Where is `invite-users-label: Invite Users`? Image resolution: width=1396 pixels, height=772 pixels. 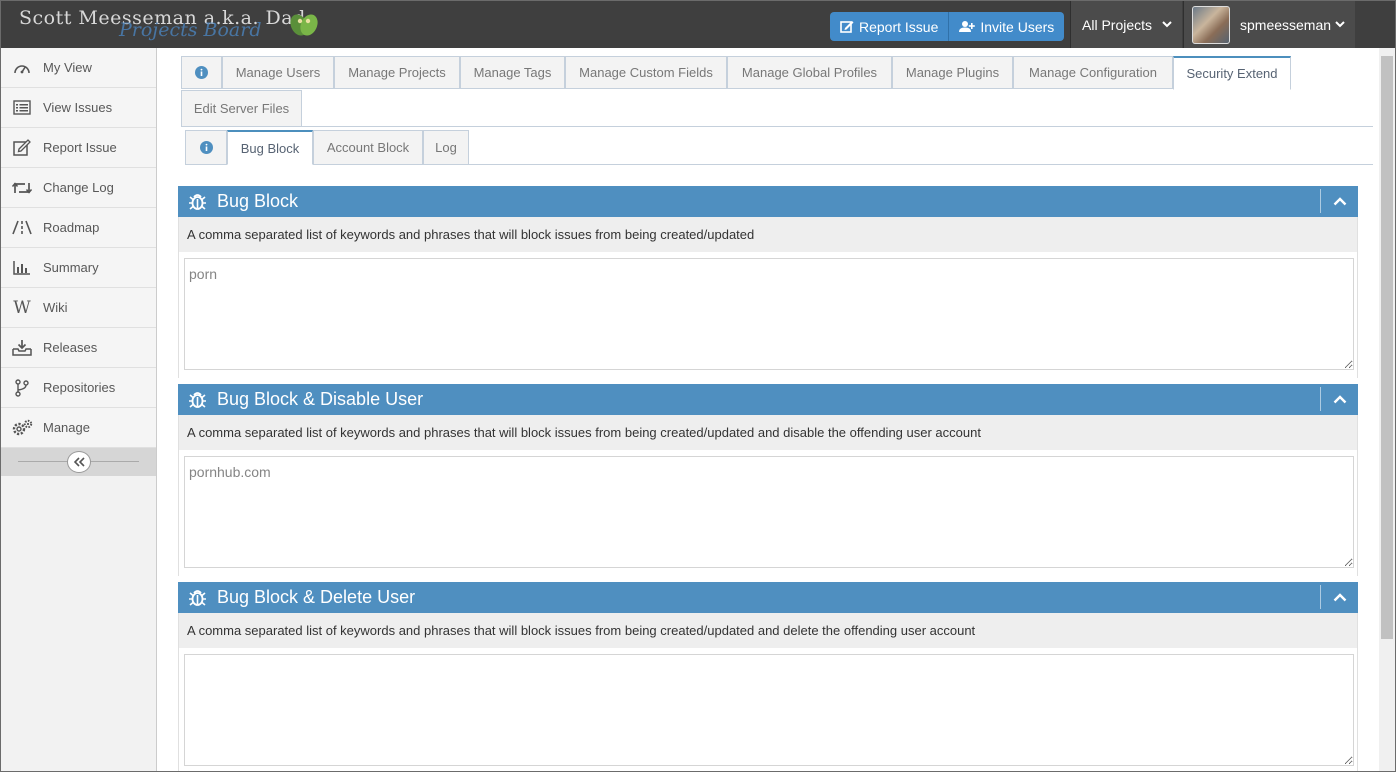
invite-users-label: Invite Users is located at coordinates (1017, 26).